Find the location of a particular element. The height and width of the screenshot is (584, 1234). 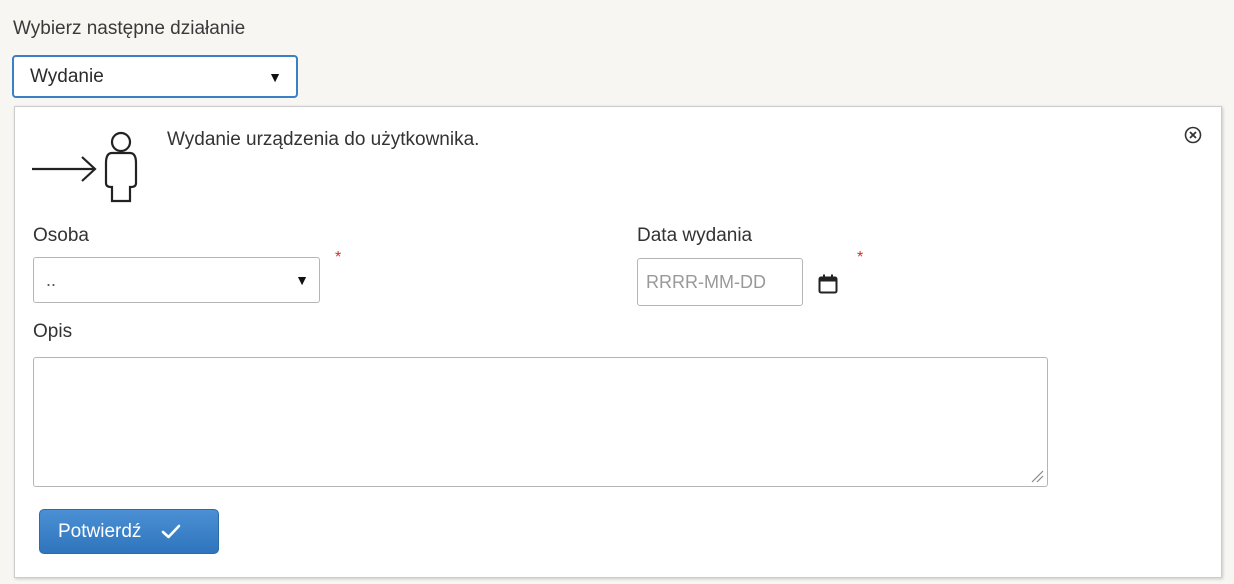

next-action-selected-value: Wydanie is located at coordinates (67, 76).